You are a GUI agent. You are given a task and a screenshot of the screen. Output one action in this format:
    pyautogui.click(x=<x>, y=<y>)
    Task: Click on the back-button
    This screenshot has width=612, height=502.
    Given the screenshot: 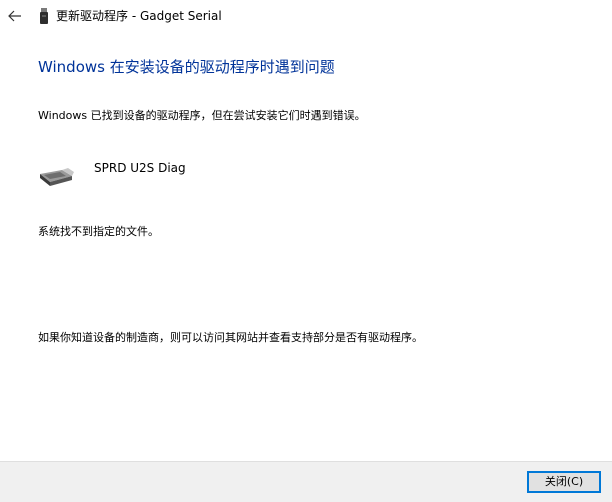 What is the action you would take?
    pyautogui.click(x=15, y=16)
    